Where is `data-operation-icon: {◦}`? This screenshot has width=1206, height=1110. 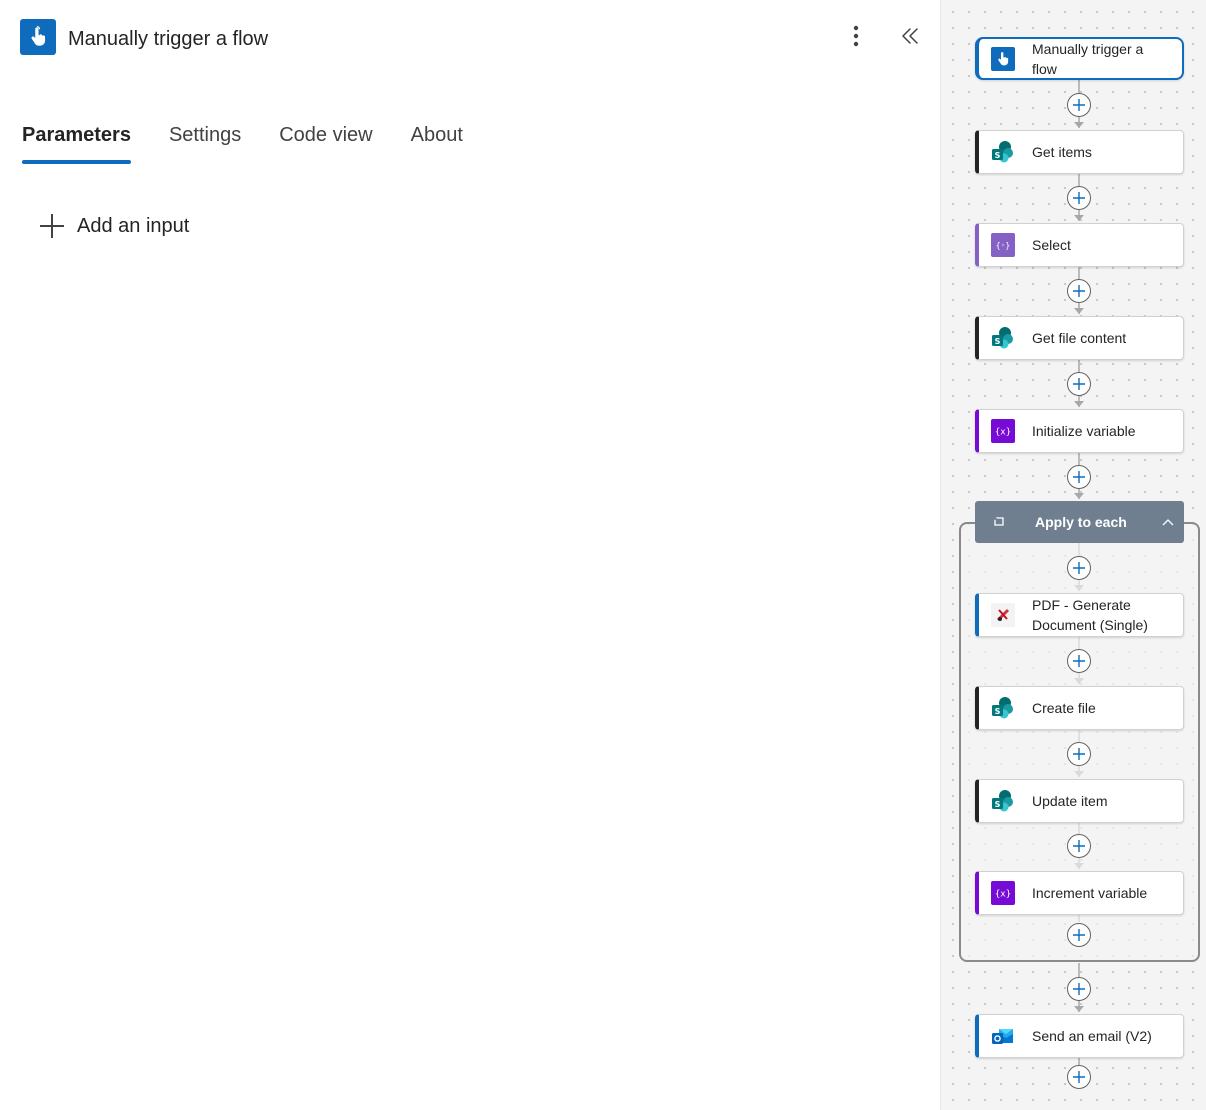
data-operation-icon: {◦} is located at coordinates (1003, 245).